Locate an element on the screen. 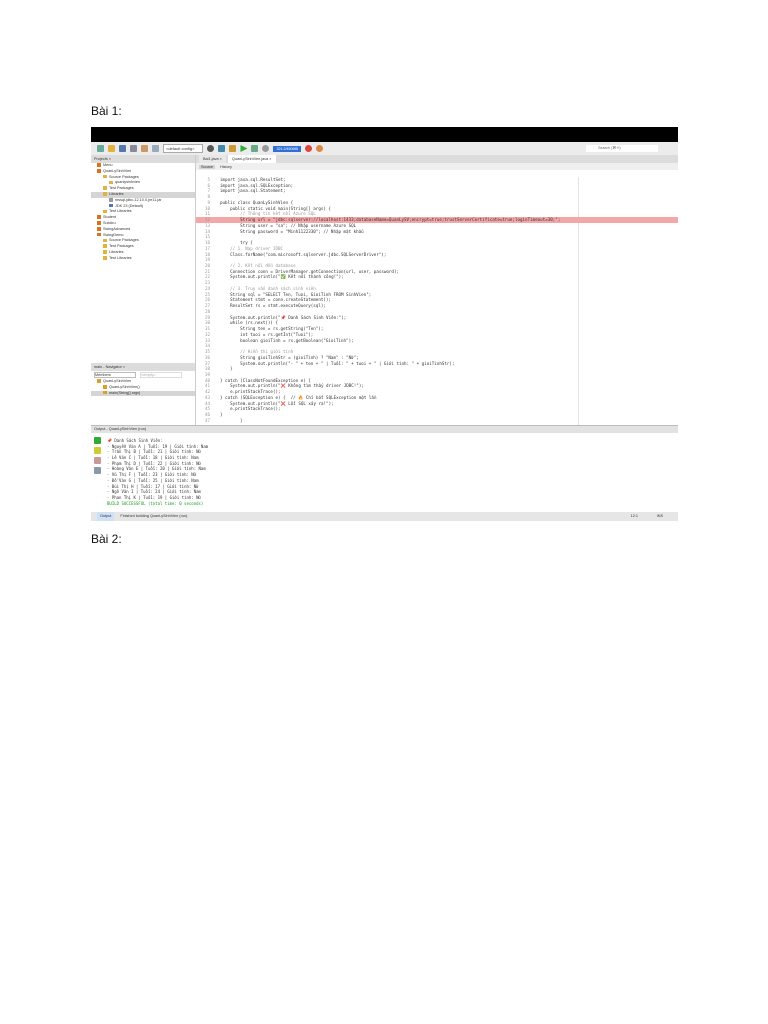 The width and height of the screenshot is (768, 1024). tree-item-label: SwingAdvanced is located at coordinates (117, 228).